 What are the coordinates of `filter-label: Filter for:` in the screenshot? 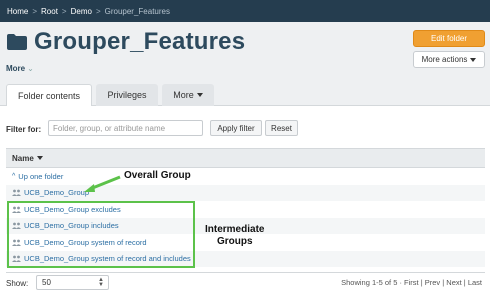 It's located at (24, 129).